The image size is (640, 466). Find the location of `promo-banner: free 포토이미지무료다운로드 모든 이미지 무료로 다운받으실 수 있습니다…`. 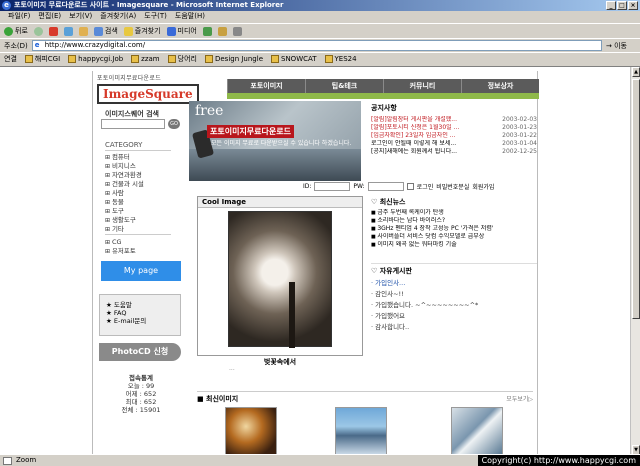

promo-banner: free 포토이미지무료다운로드 모든 이미지 무료로 다운받으실 수 있습니다… is located at coordinates (275, 141).